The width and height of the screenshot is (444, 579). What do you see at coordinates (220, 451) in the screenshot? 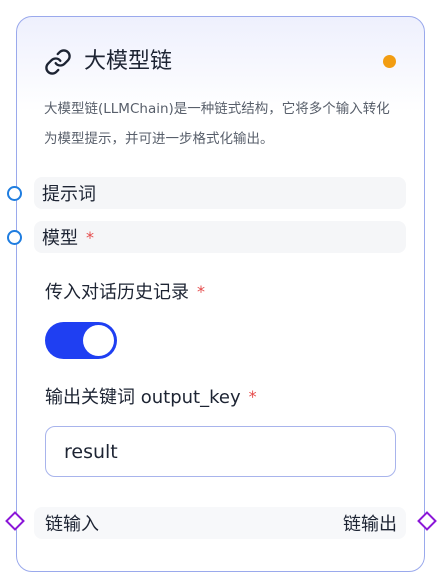
I see `output-key-input` at bounding box center [220, 451].